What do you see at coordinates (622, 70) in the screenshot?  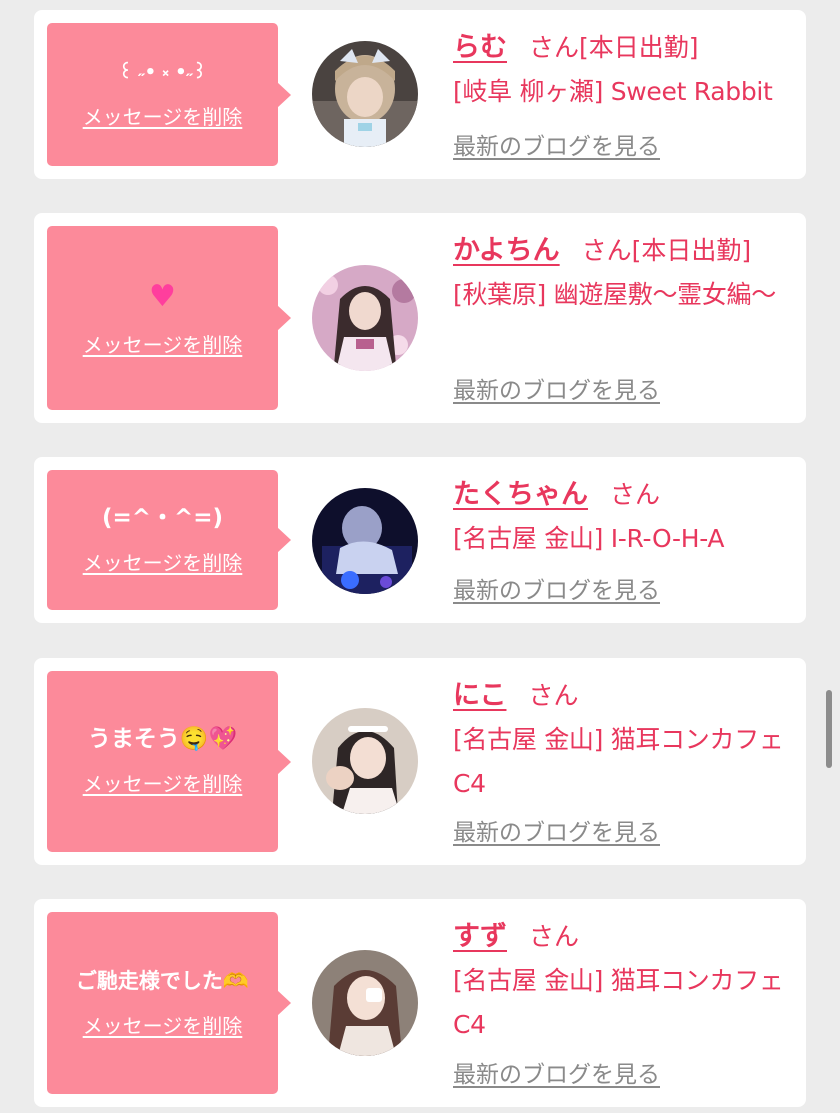 I see `girl-info: らむ さん[本日出勤] [岐阜 柳ヶ瀬] Sweet Rabbit` at bounding box center [622, 70].